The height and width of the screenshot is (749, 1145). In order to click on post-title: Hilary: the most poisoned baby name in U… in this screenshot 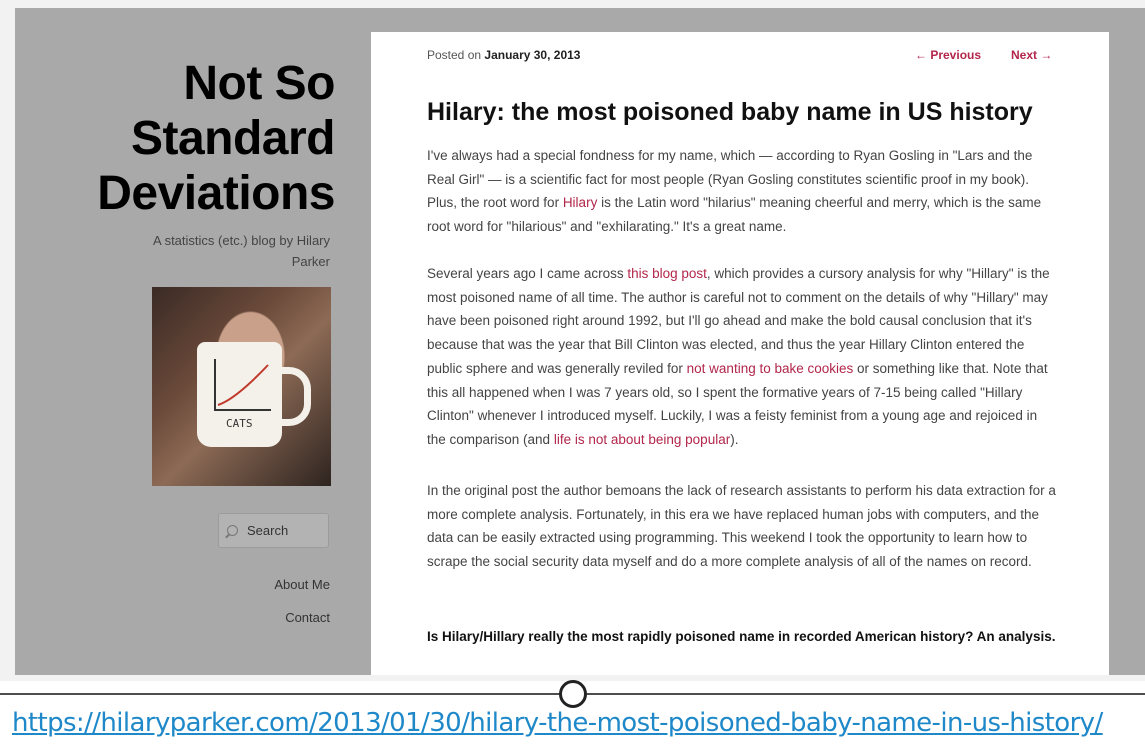, I will do `click(730, 112)`.